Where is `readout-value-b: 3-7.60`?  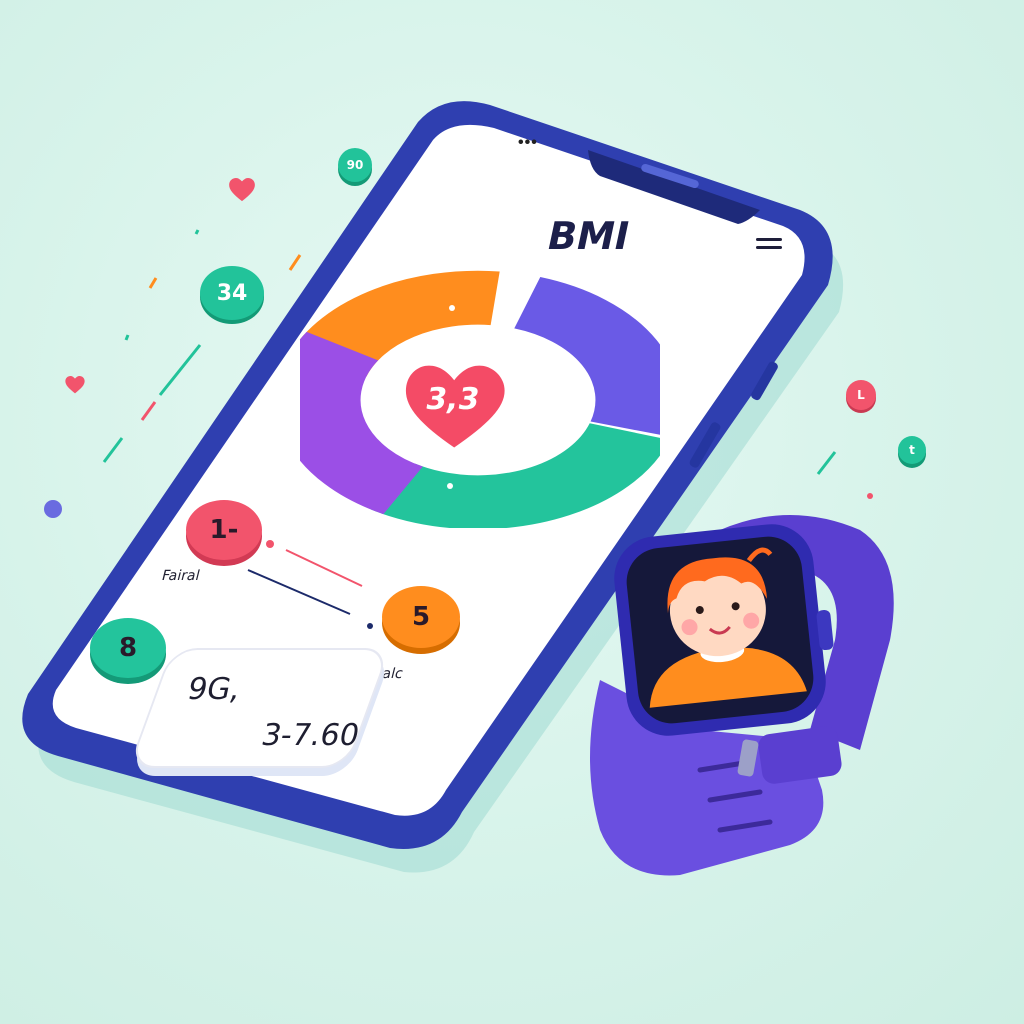 readout-value-b: 3-7.60 is located at coordinates (310, 735).